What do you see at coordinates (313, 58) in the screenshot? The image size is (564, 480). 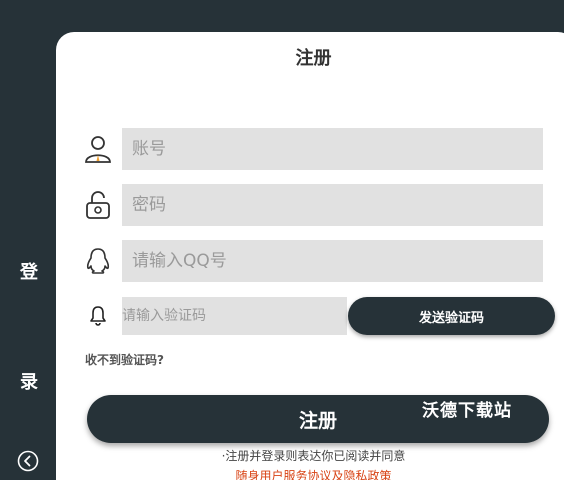 I see `page-title: 注册` at bounding box center [313, 58].